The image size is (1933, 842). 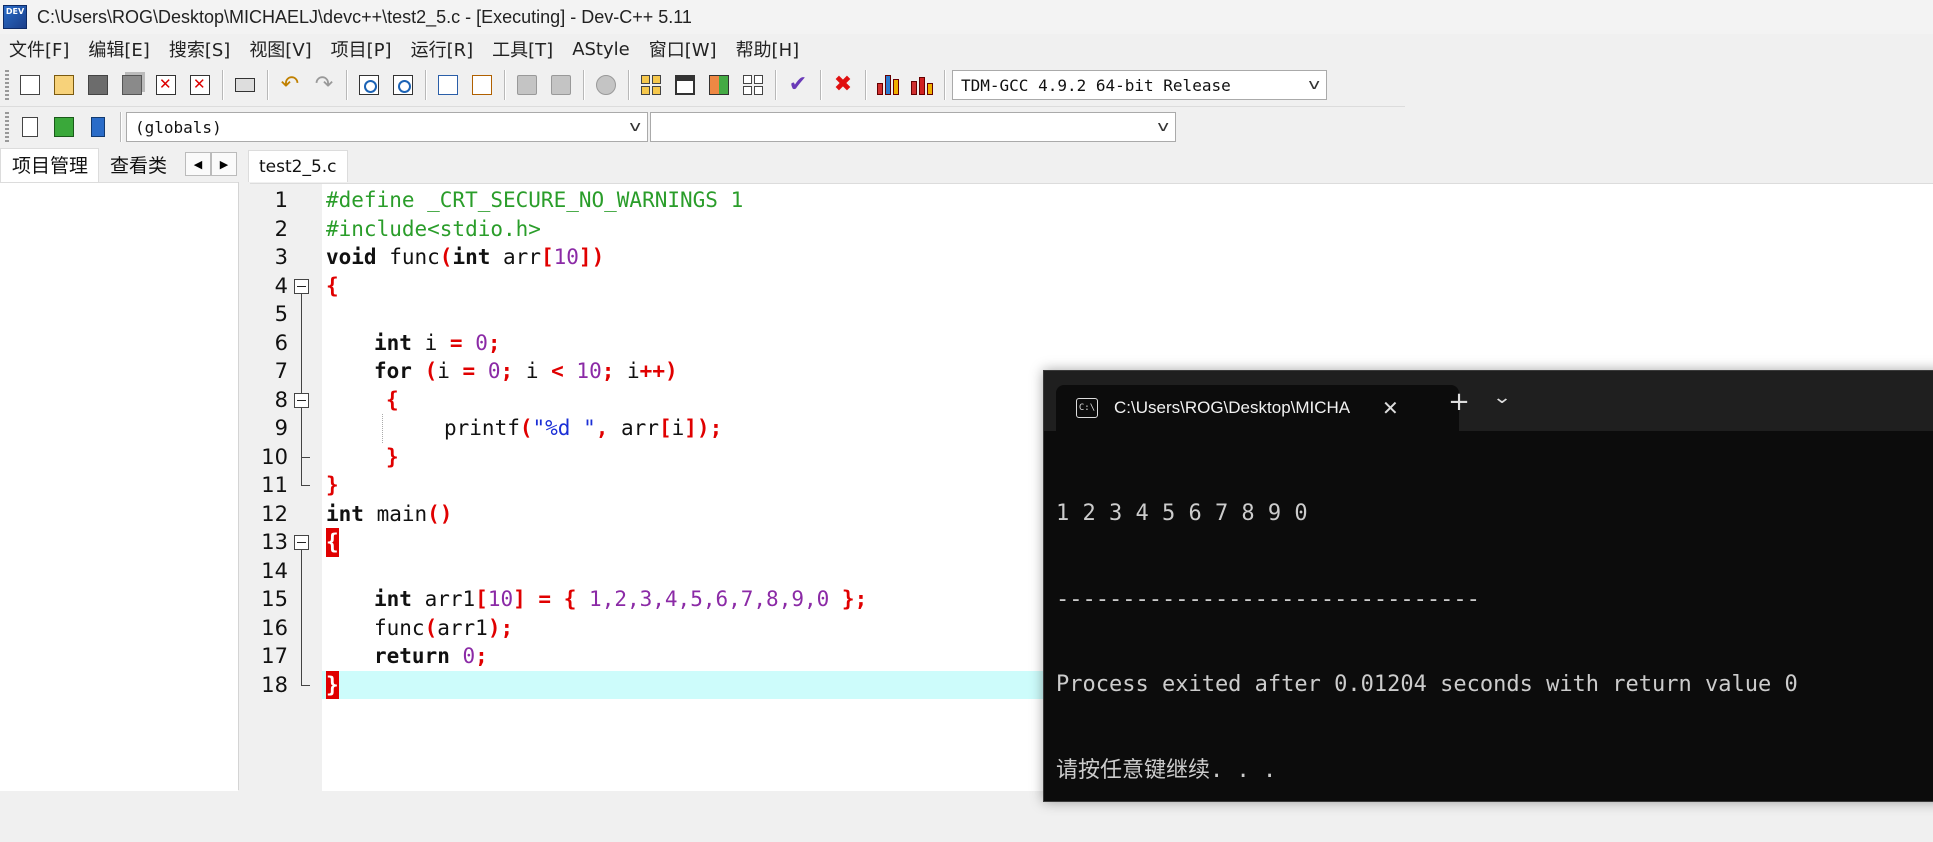 I want to click on compile-button, so click(x=651, y=85).